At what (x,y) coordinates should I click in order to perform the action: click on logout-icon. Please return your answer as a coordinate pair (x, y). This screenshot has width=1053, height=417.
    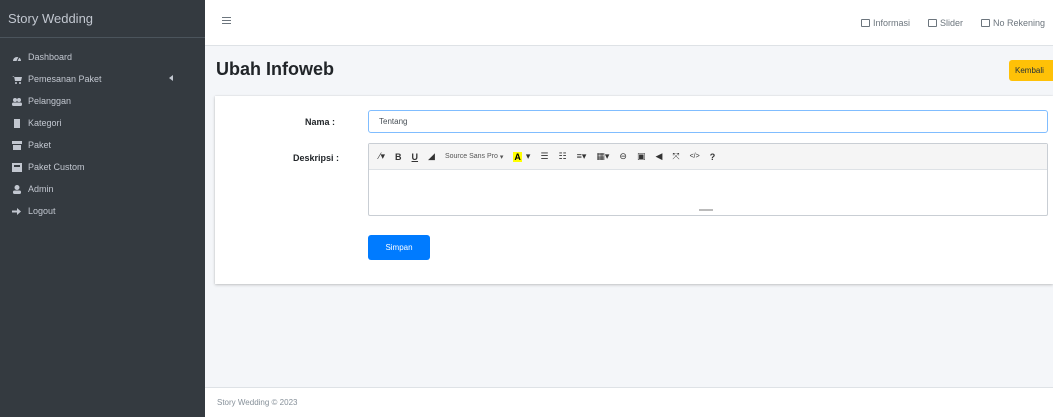
    Looking at the image, I should click on (17, 211).